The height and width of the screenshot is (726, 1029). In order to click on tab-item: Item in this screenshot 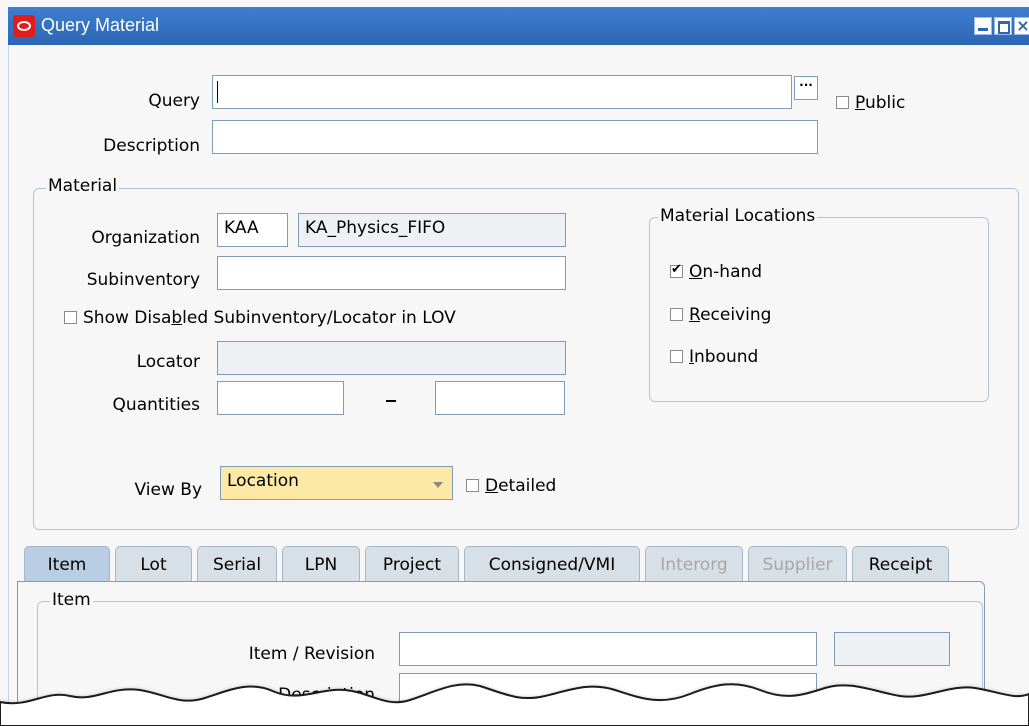, I will do `click(67, 564)`.